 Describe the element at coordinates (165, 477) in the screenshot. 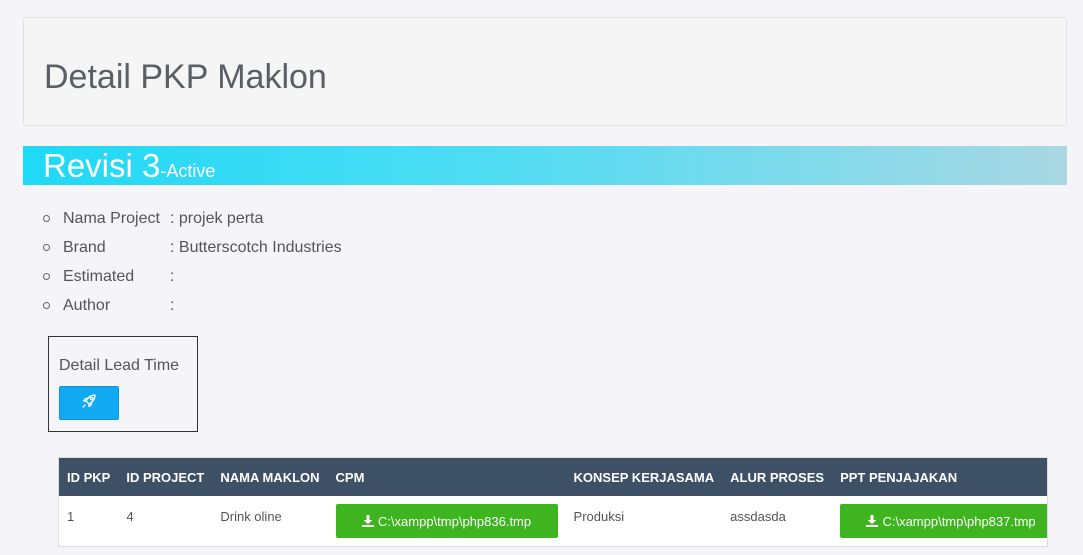

I see `column-header: ID PROJECT` at that location.